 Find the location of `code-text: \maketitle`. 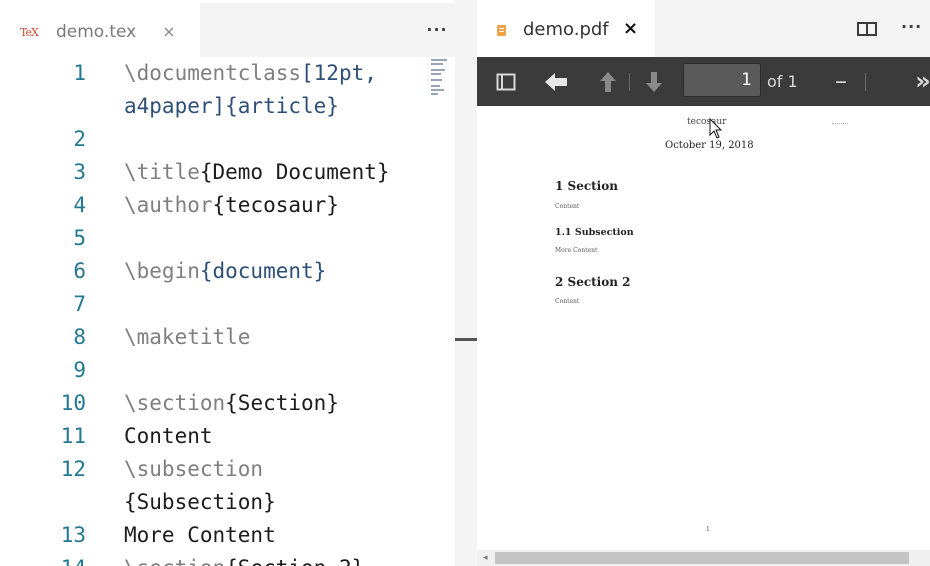

code-text: \maketitle is located at coordinates (187, 337).